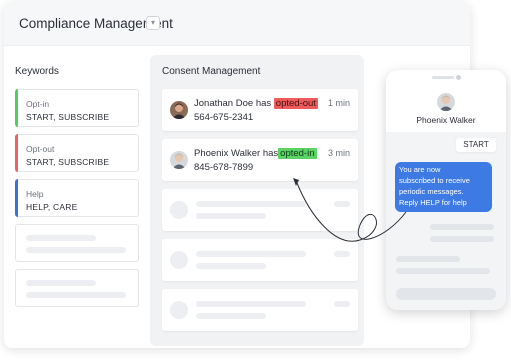  What do you see at coordinates (350, 210) in the screenshot?
I see `connector-arrow` at bounding box center [350, 210].